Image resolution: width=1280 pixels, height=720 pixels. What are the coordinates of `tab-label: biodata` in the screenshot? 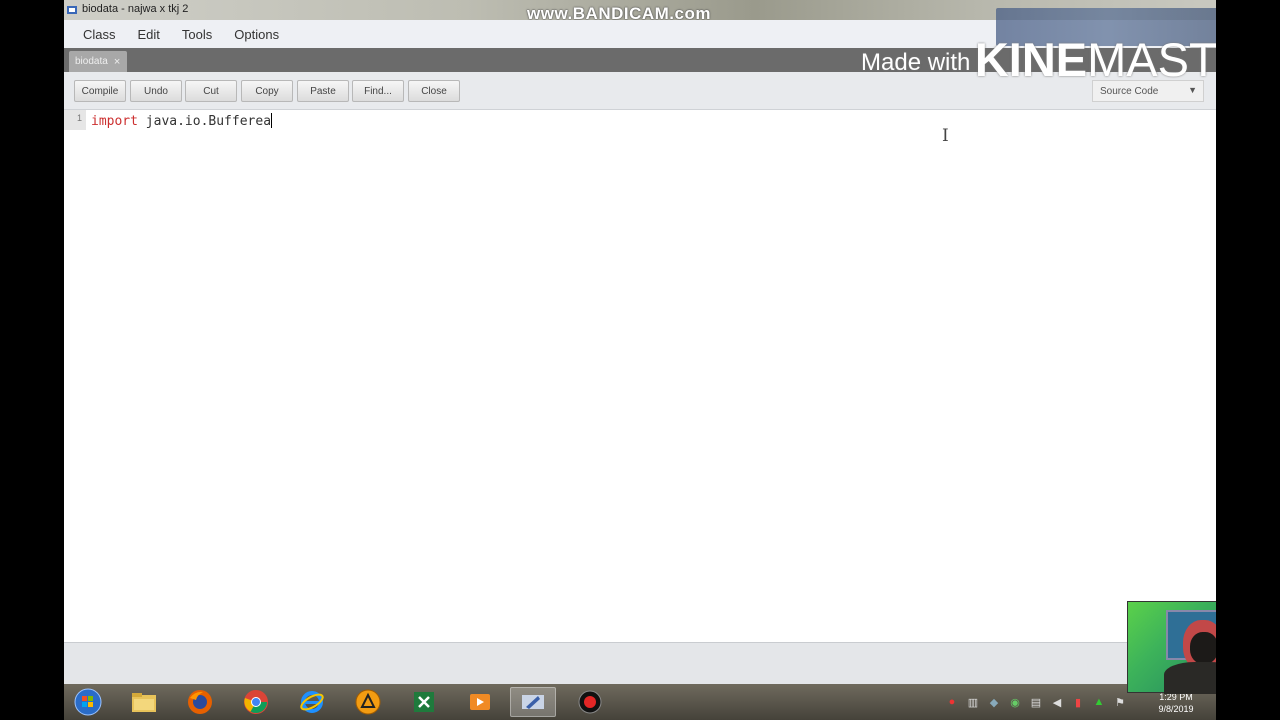 It's located at (91, 61).